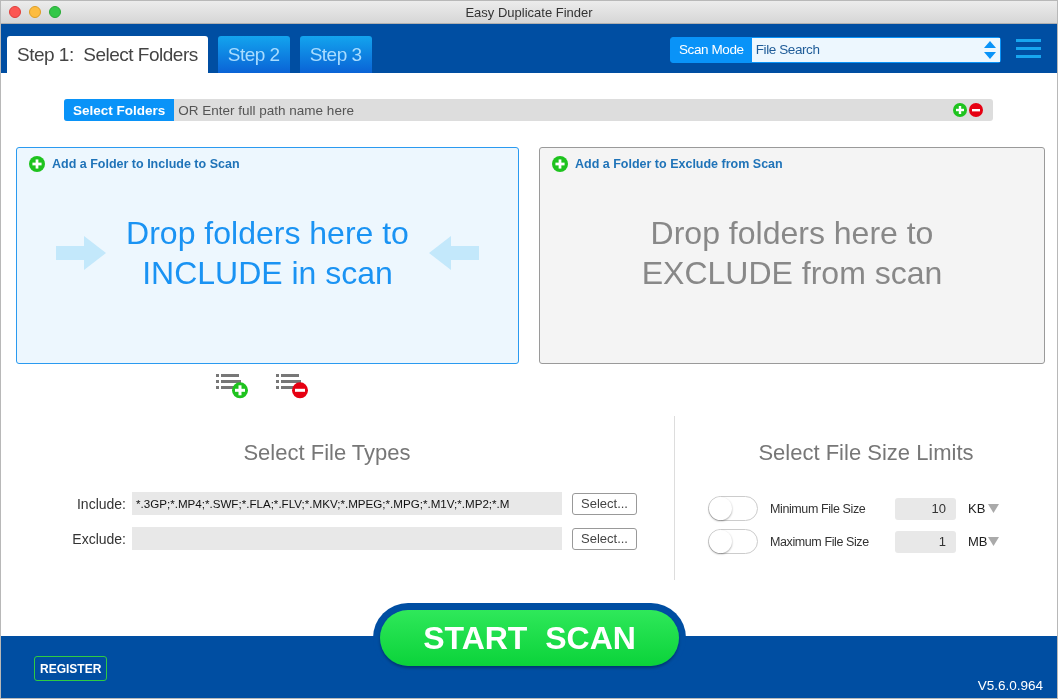 The height and width of the screenshot is (699, 1060). I want to click on zoom-button, so click(55, 12).